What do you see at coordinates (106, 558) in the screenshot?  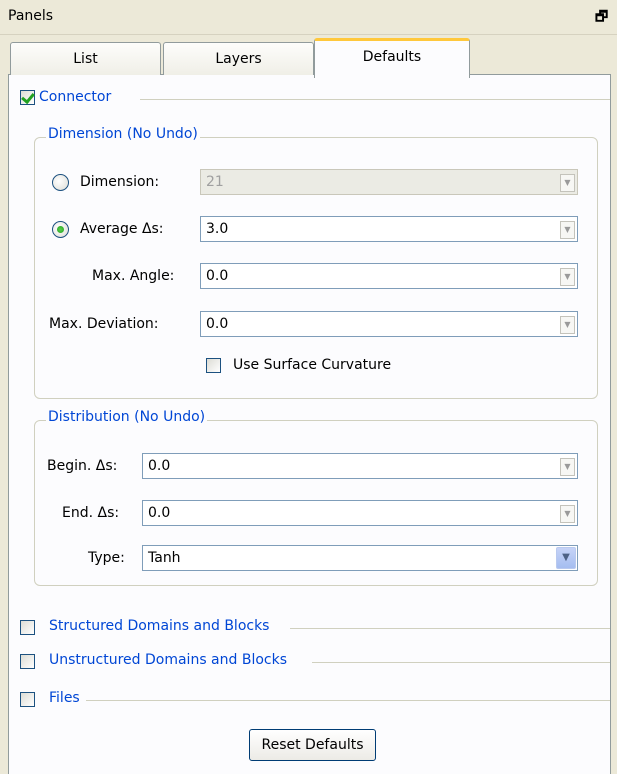 I see `type-label: Type:` at bounding box center [106, 558].